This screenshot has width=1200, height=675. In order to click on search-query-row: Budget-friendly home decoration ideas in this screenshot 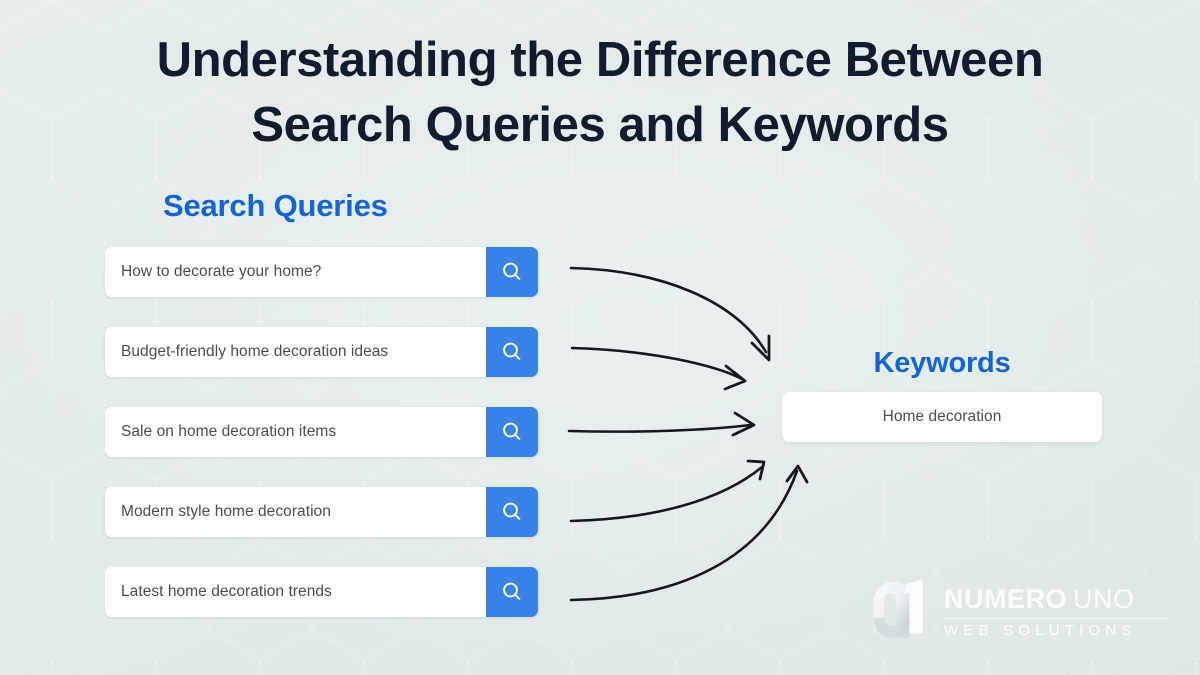, I will do `click(321, 352)`.